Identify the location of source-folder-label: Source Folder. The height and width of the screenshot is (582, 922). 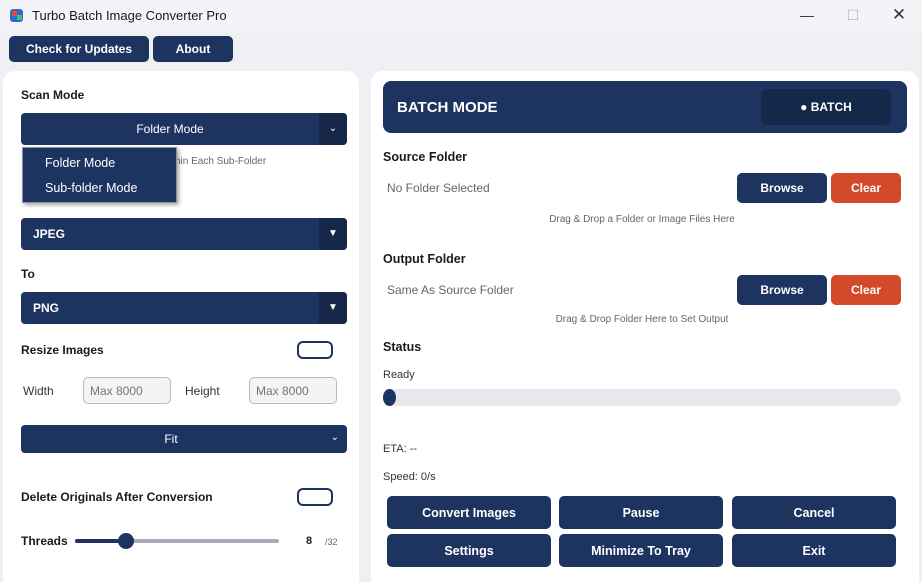
(425, 157).